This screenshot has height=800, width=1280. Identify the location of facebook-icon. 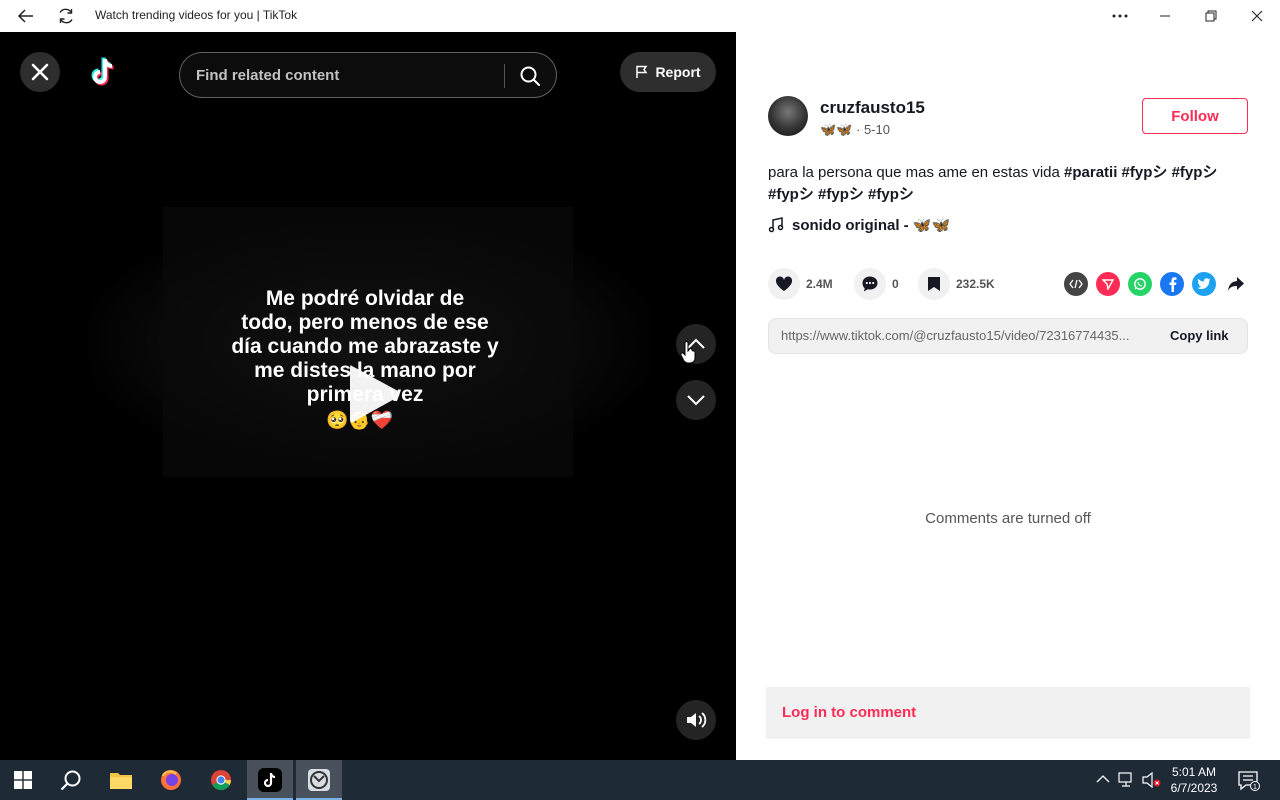
(1173, 284).